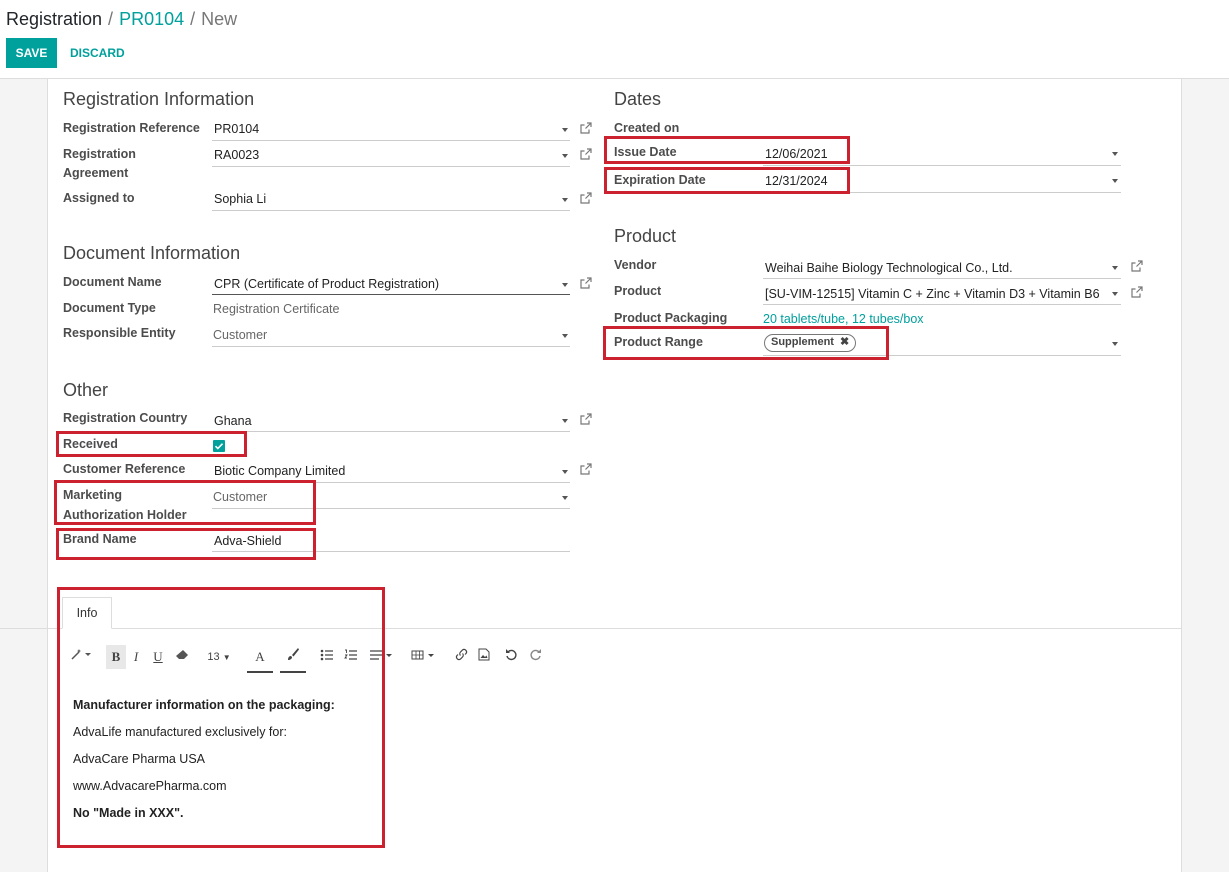  What do you see at coordinates (96, 173) in the screenshot?
I see `registration-agreement-label-line2: Agreement` at bounding box center [96, 173].